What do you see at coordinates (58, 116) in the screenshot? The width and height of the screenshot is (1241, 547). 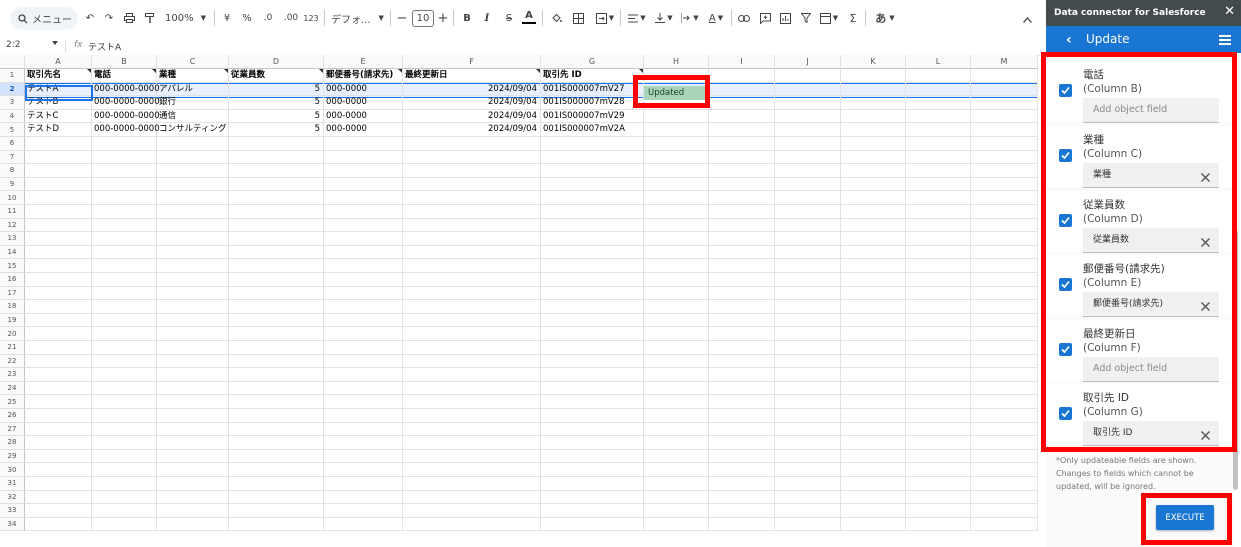 I see `grid-cell: テストC` at bounding box center [58, 116].